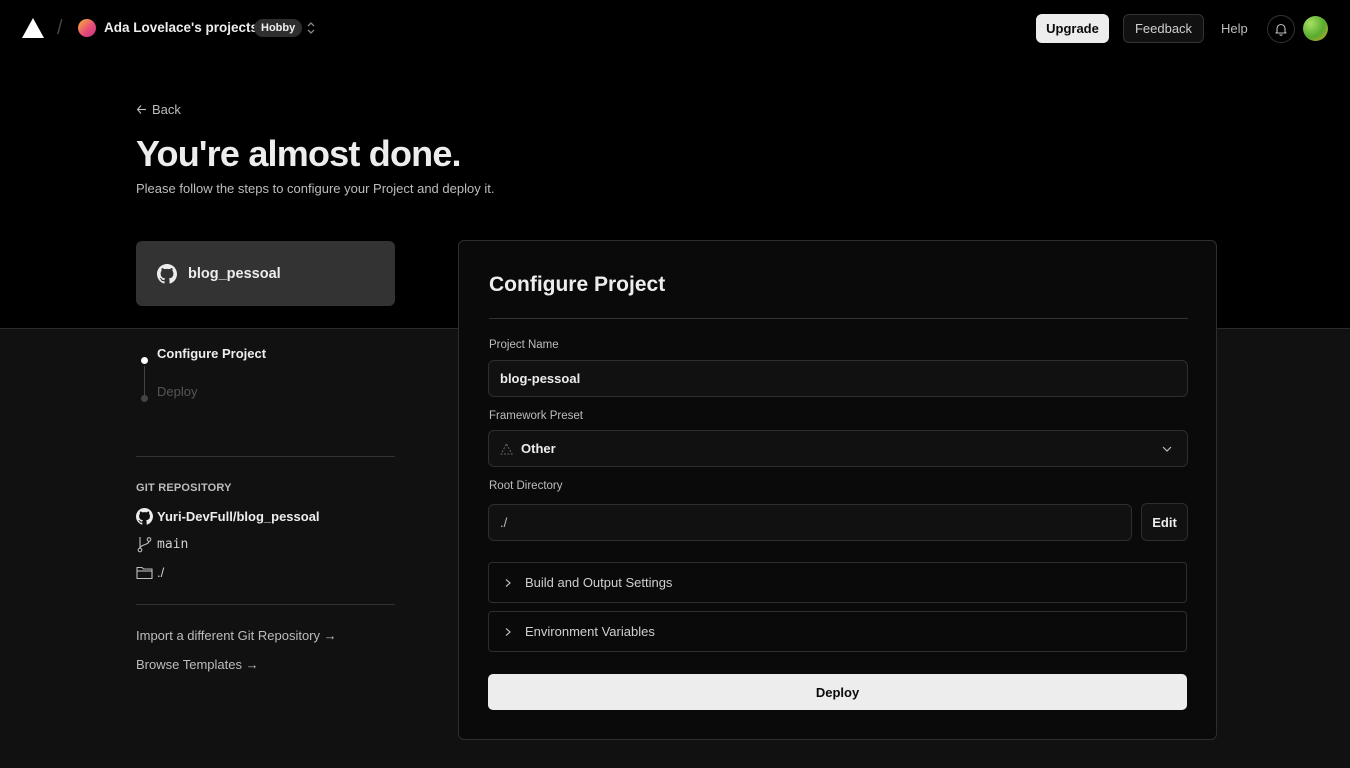 This screenshot has height=768, width=1350. What do you see at coordinates (837, 692) in the screenshot?
I see `deploy-button: Deploy` at bounding box center [837, 692].